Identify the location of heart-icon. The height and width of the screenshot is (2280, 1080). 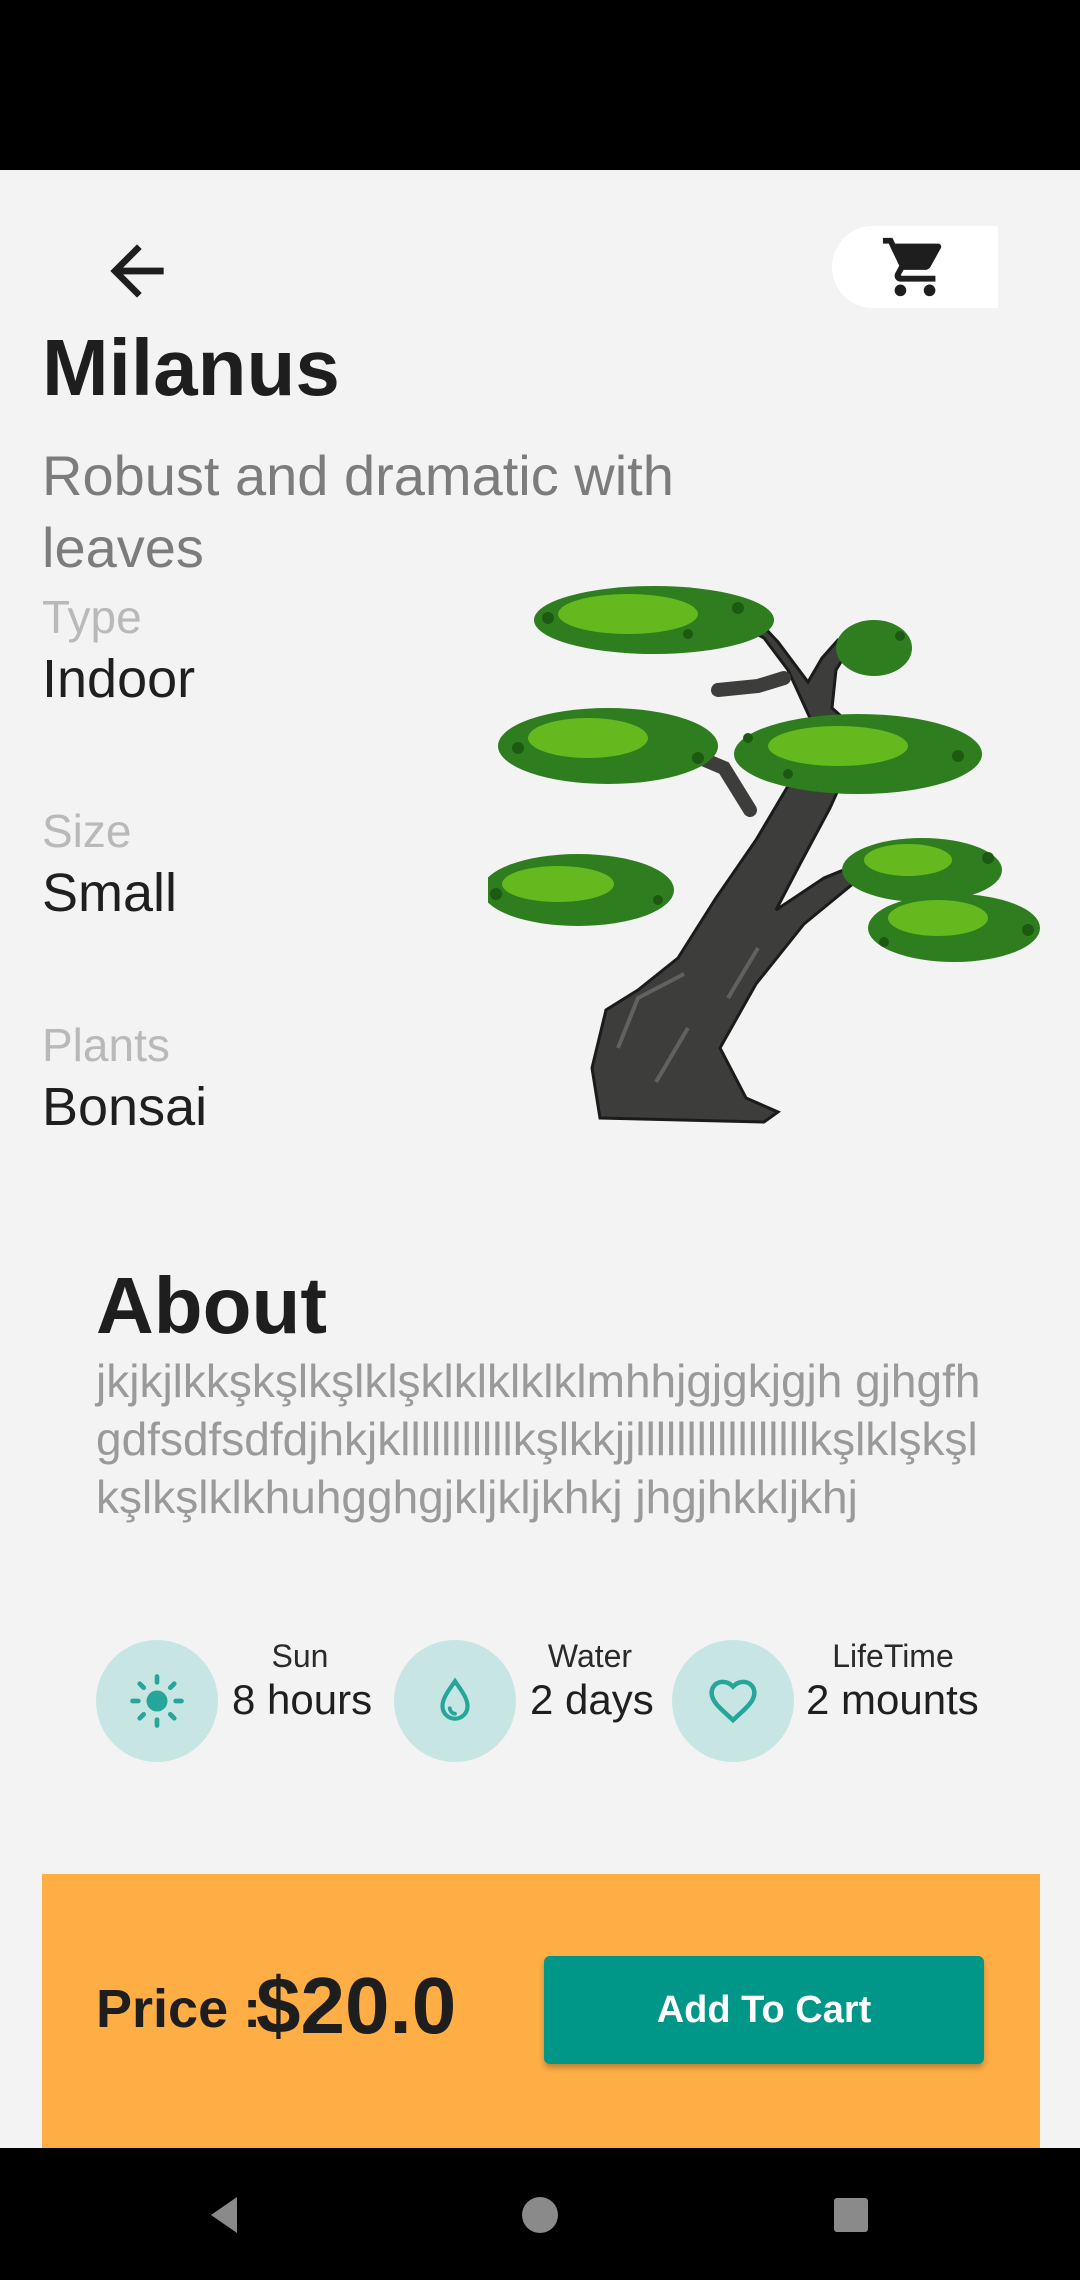
(733, 1701).